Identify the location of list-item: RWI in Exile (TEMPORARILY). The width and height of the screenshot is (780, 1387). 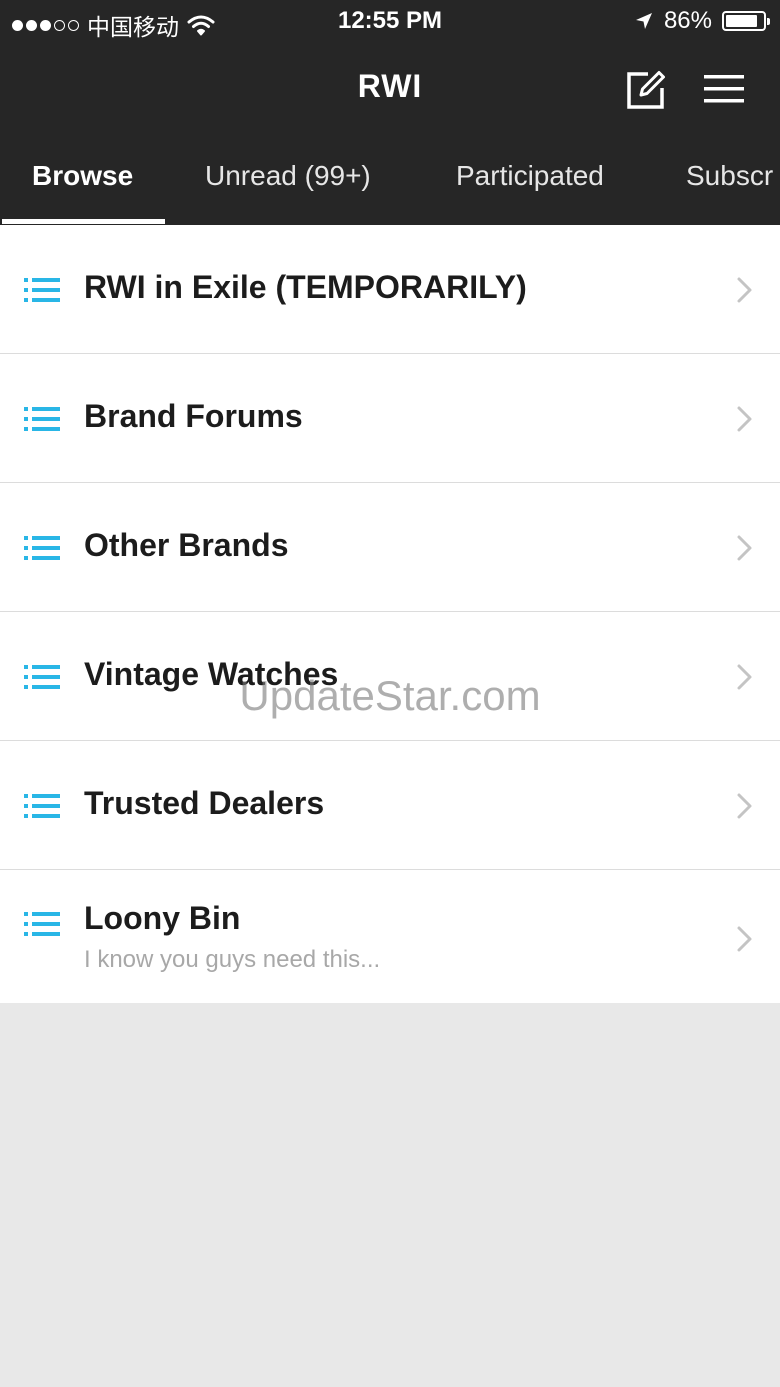
(390, 289).